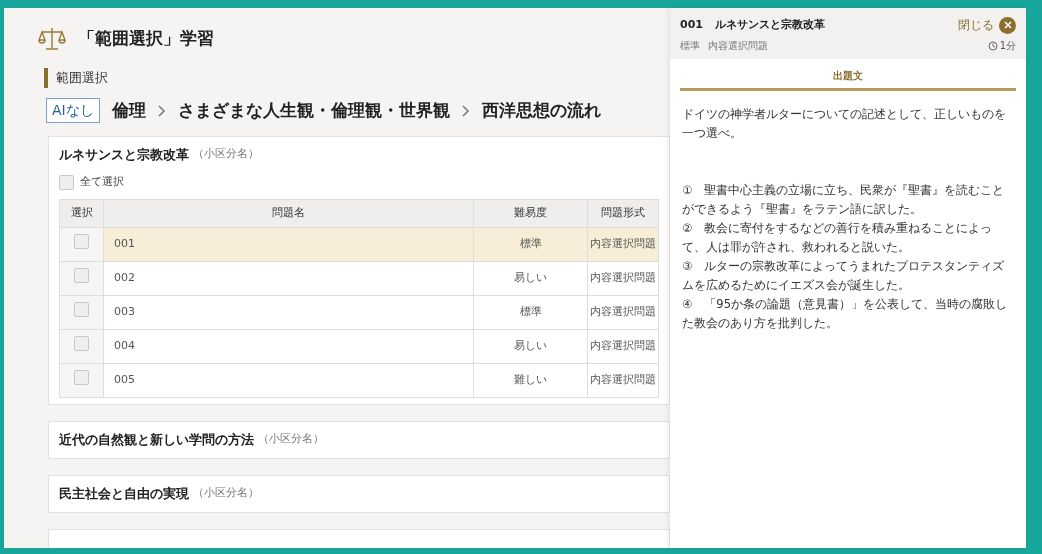 The height and width of the screenshot is (554, 1042). Describe the element at coordinates (52, 39) in the screenshot. I see `balance-scale-icon` at that location.